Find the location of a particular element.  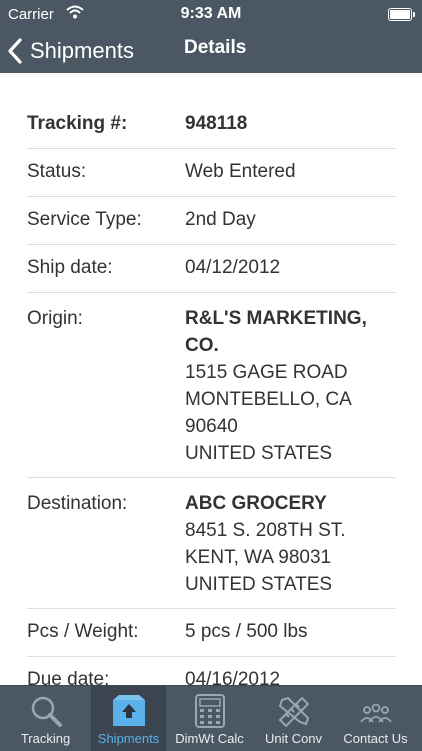

battery-icon is located at coordinates (401, 14).